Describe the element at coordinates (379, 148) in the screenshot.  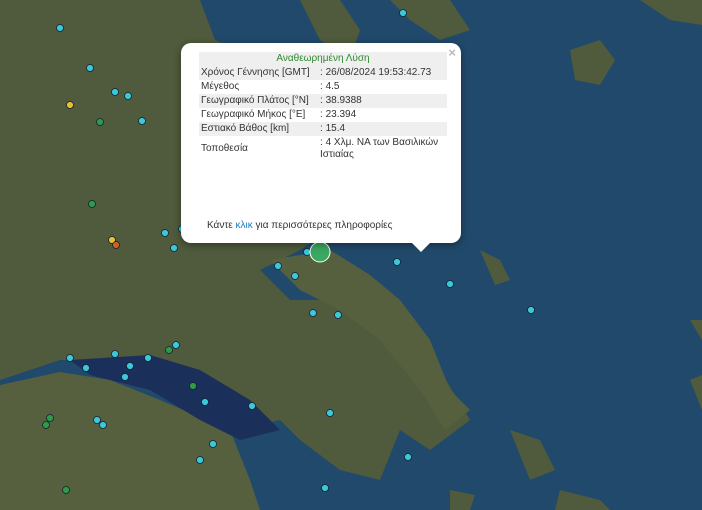
I see `row-value: : 4 Χλμ. ΝΑ των Βασιλικών Ιστιαίας` at that location.